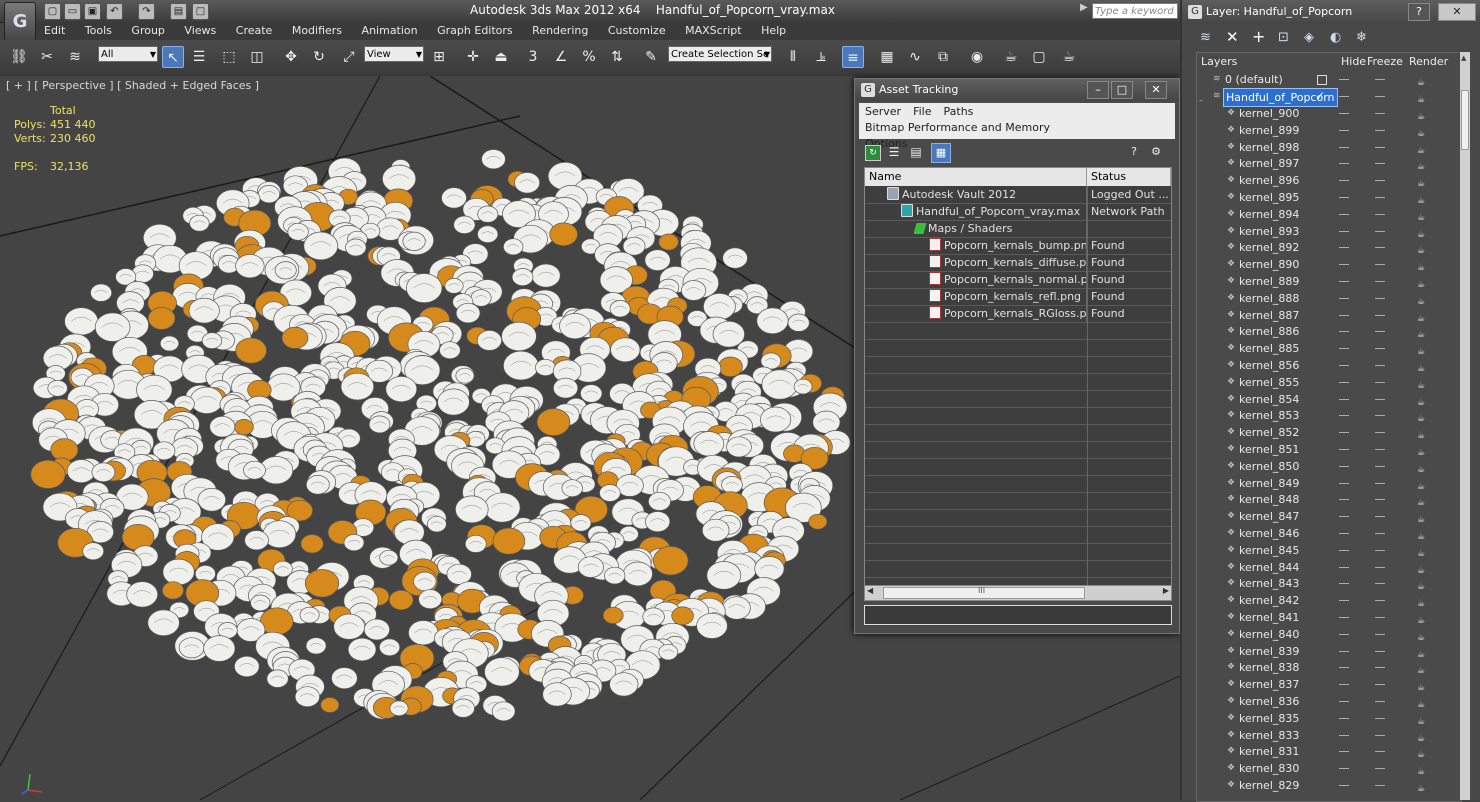 The image size is (1480, 802). What do you see at coordinates (114, 11) in the screenshot?
I see `undo-icon: ↶` at bounding box center [114, 11].